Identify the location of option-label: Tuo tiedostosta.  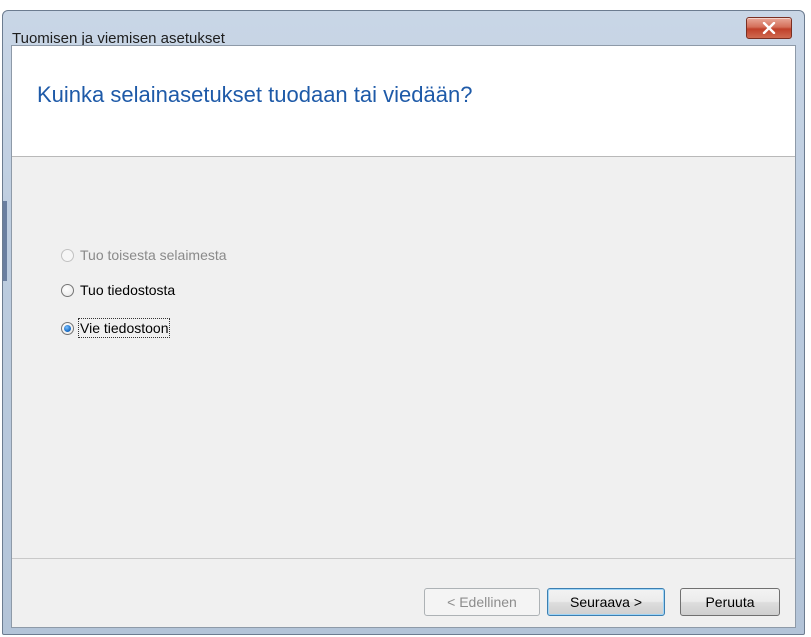
(128, 290).